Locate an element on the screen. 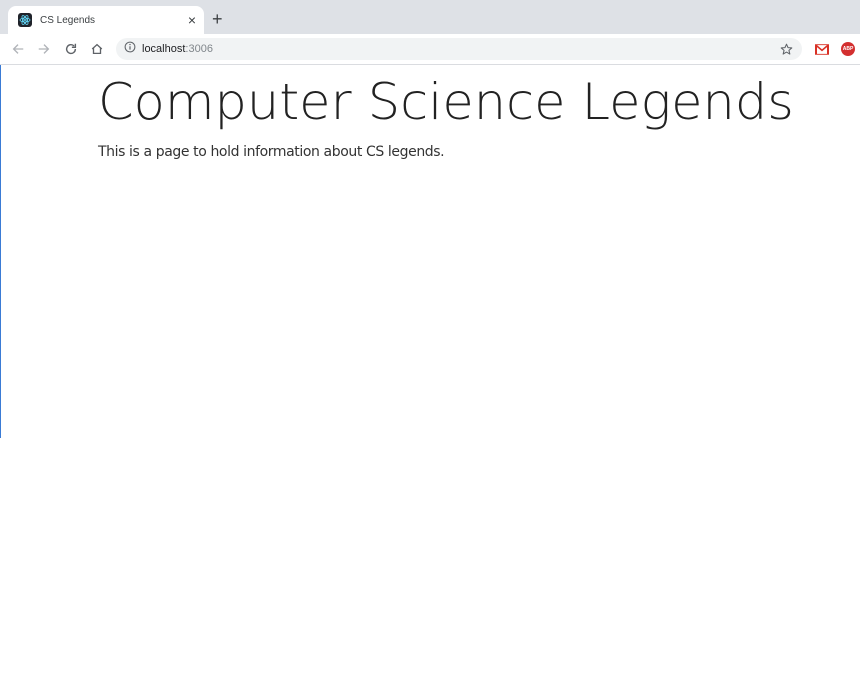 This screenshot has width=860, height=675. info-icon is located at coordinates (130, 49).